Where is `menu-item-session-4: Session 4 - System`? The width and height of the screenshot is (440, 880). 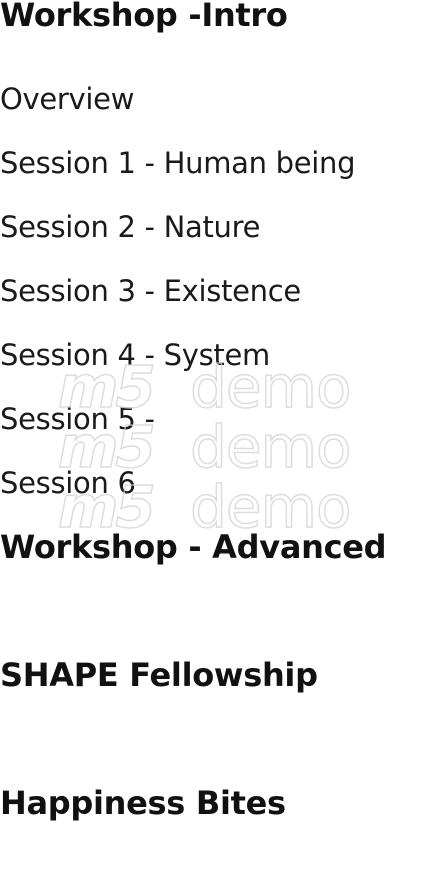 menu-item-session-4: Session 4 - System is located at coordinates (135, 355).